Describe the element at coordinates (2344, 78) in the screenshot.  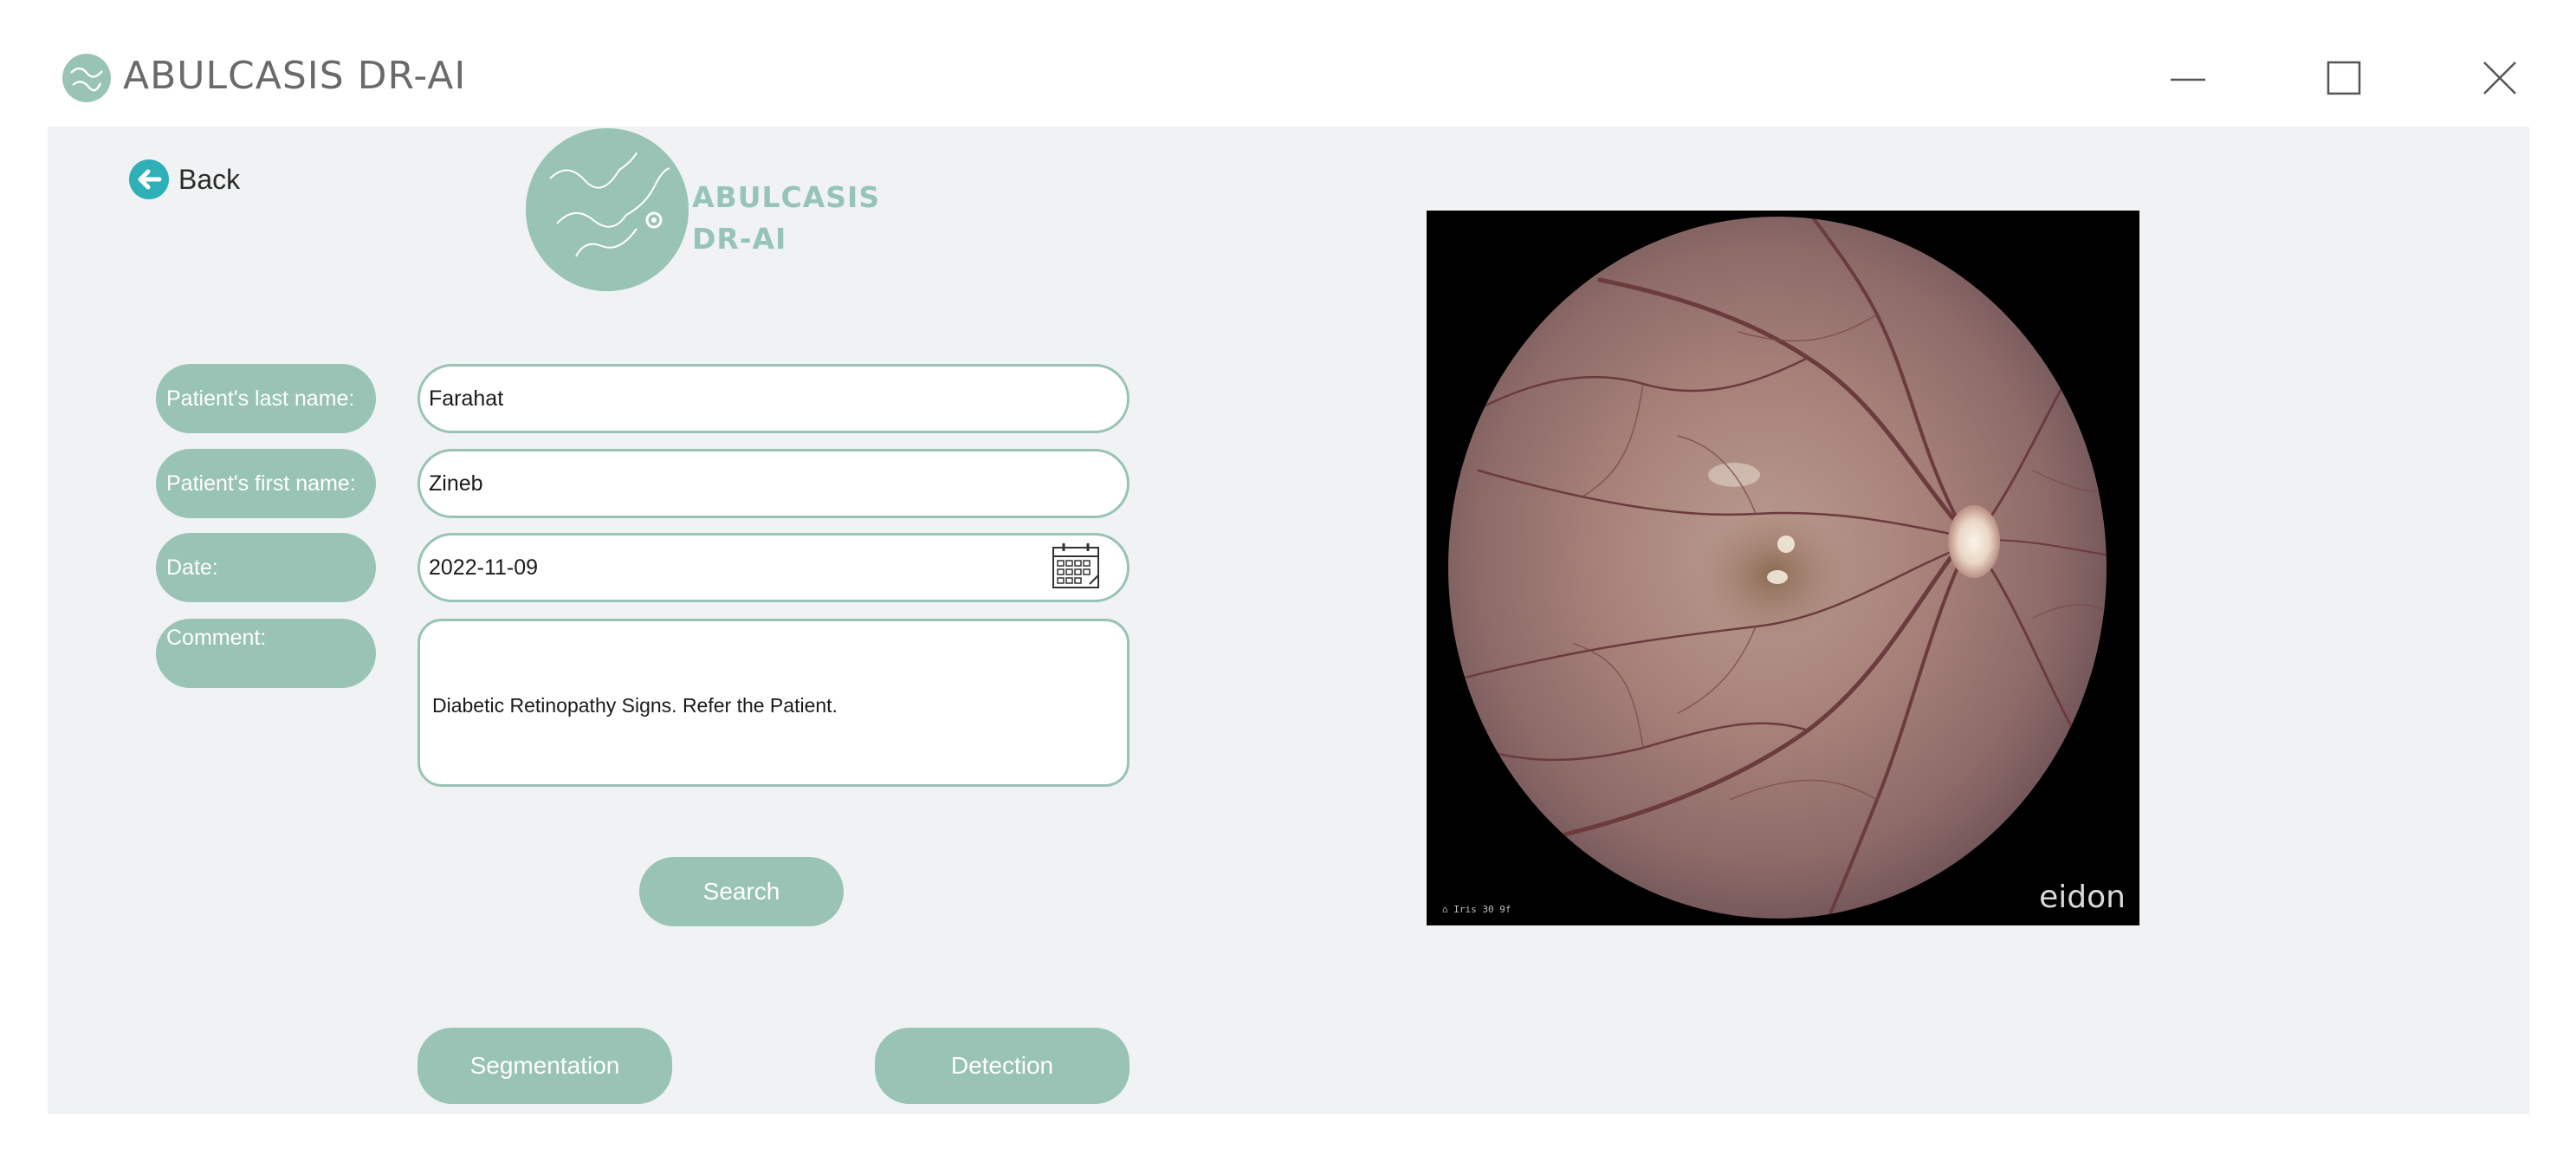
I see `maximize-icon` at that location.